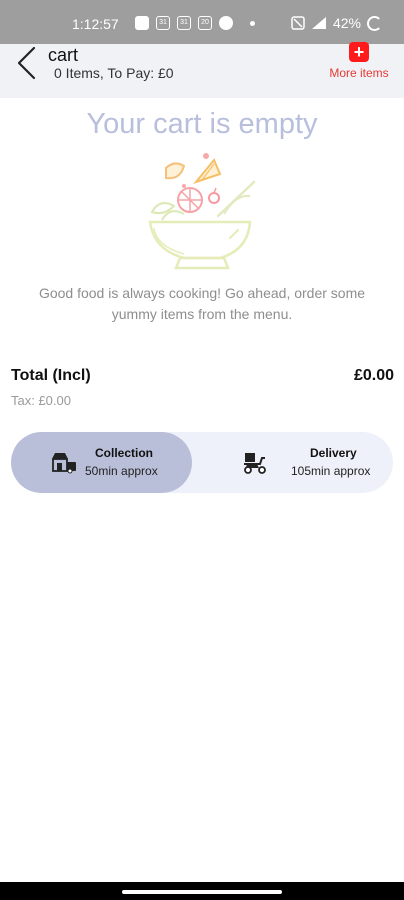 The height and width of the screenshot is (900, 404). Describe the element at coordinates (346, 23) in the screenshot. I see `battery-percent: 42%` at that location.